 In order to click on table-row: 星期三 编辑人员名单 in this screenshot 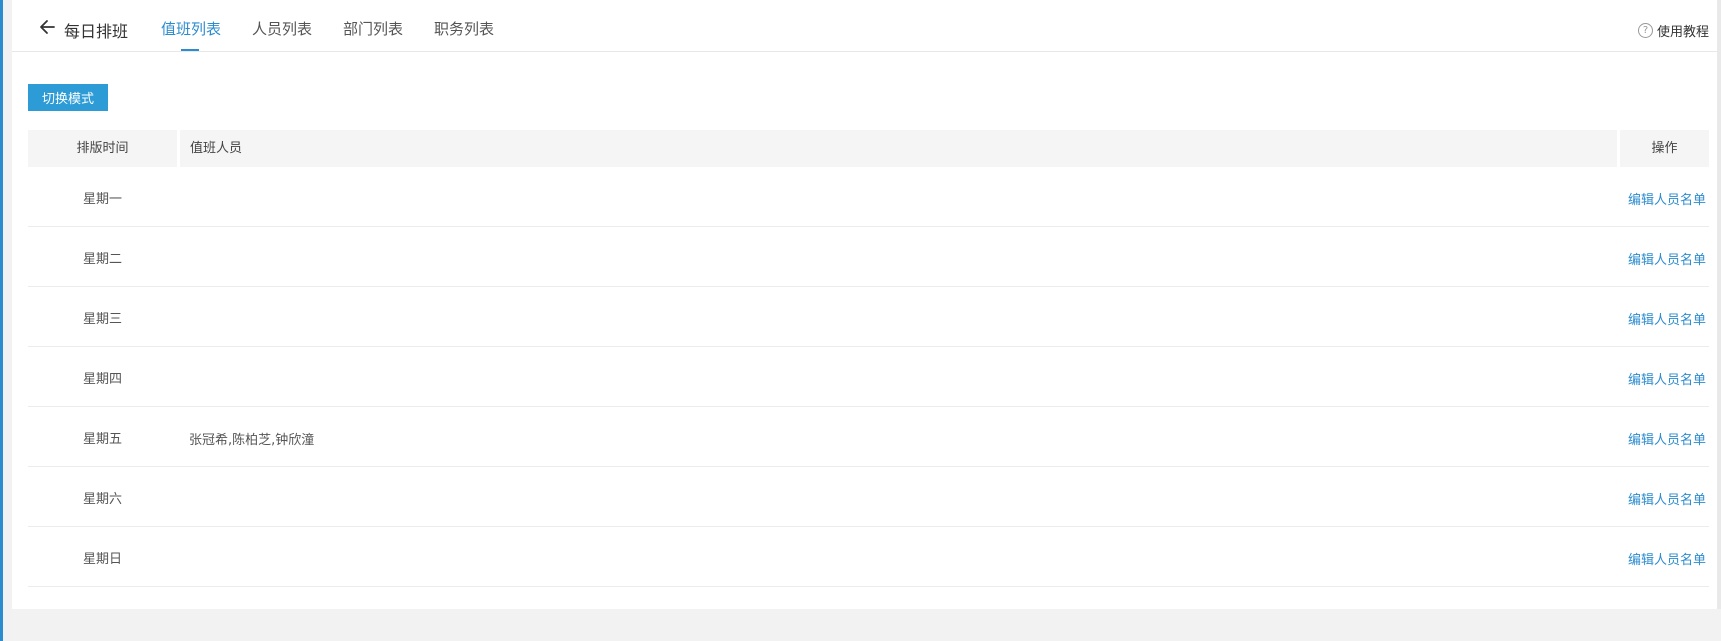, I will do `click(868, 317)`.